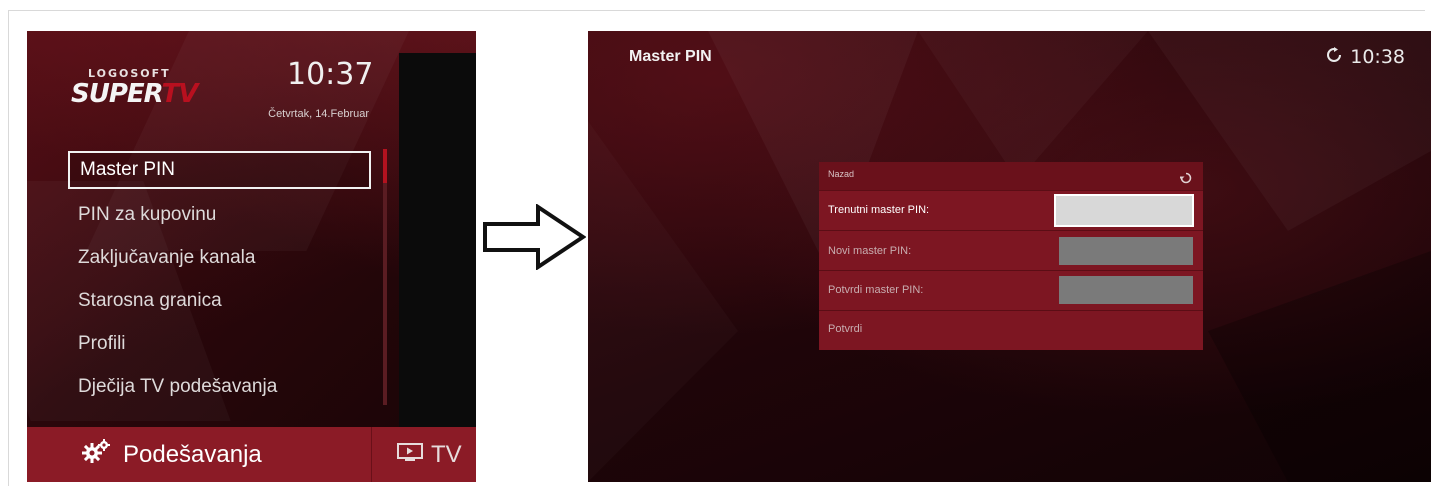 The height and width of the screenshot is (492, 1433). What do you see at coordinates (180, 94) in the screenshot?
I see `logo-main-tv: TV` at bounding box center [180, 94].